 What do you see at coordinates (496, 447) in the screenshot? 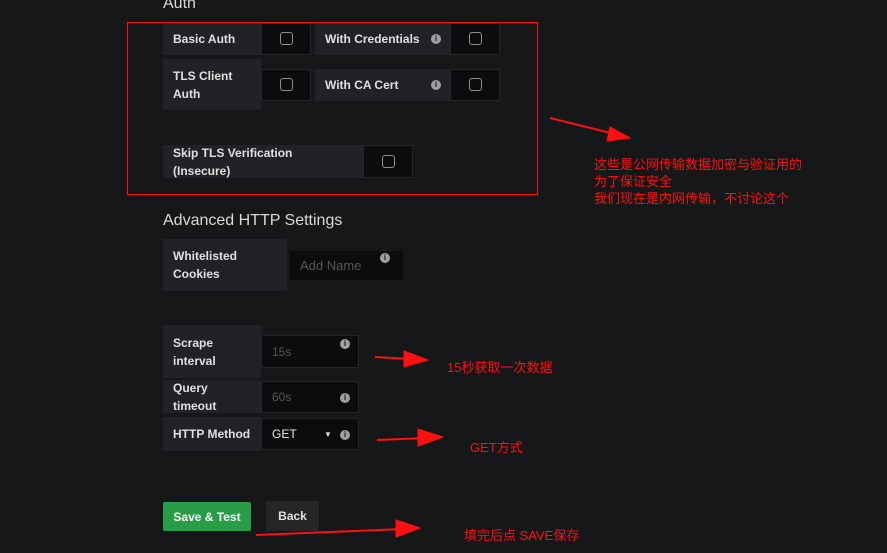
I see `method-annotation: GET方式` at bounding box center [496, 447].